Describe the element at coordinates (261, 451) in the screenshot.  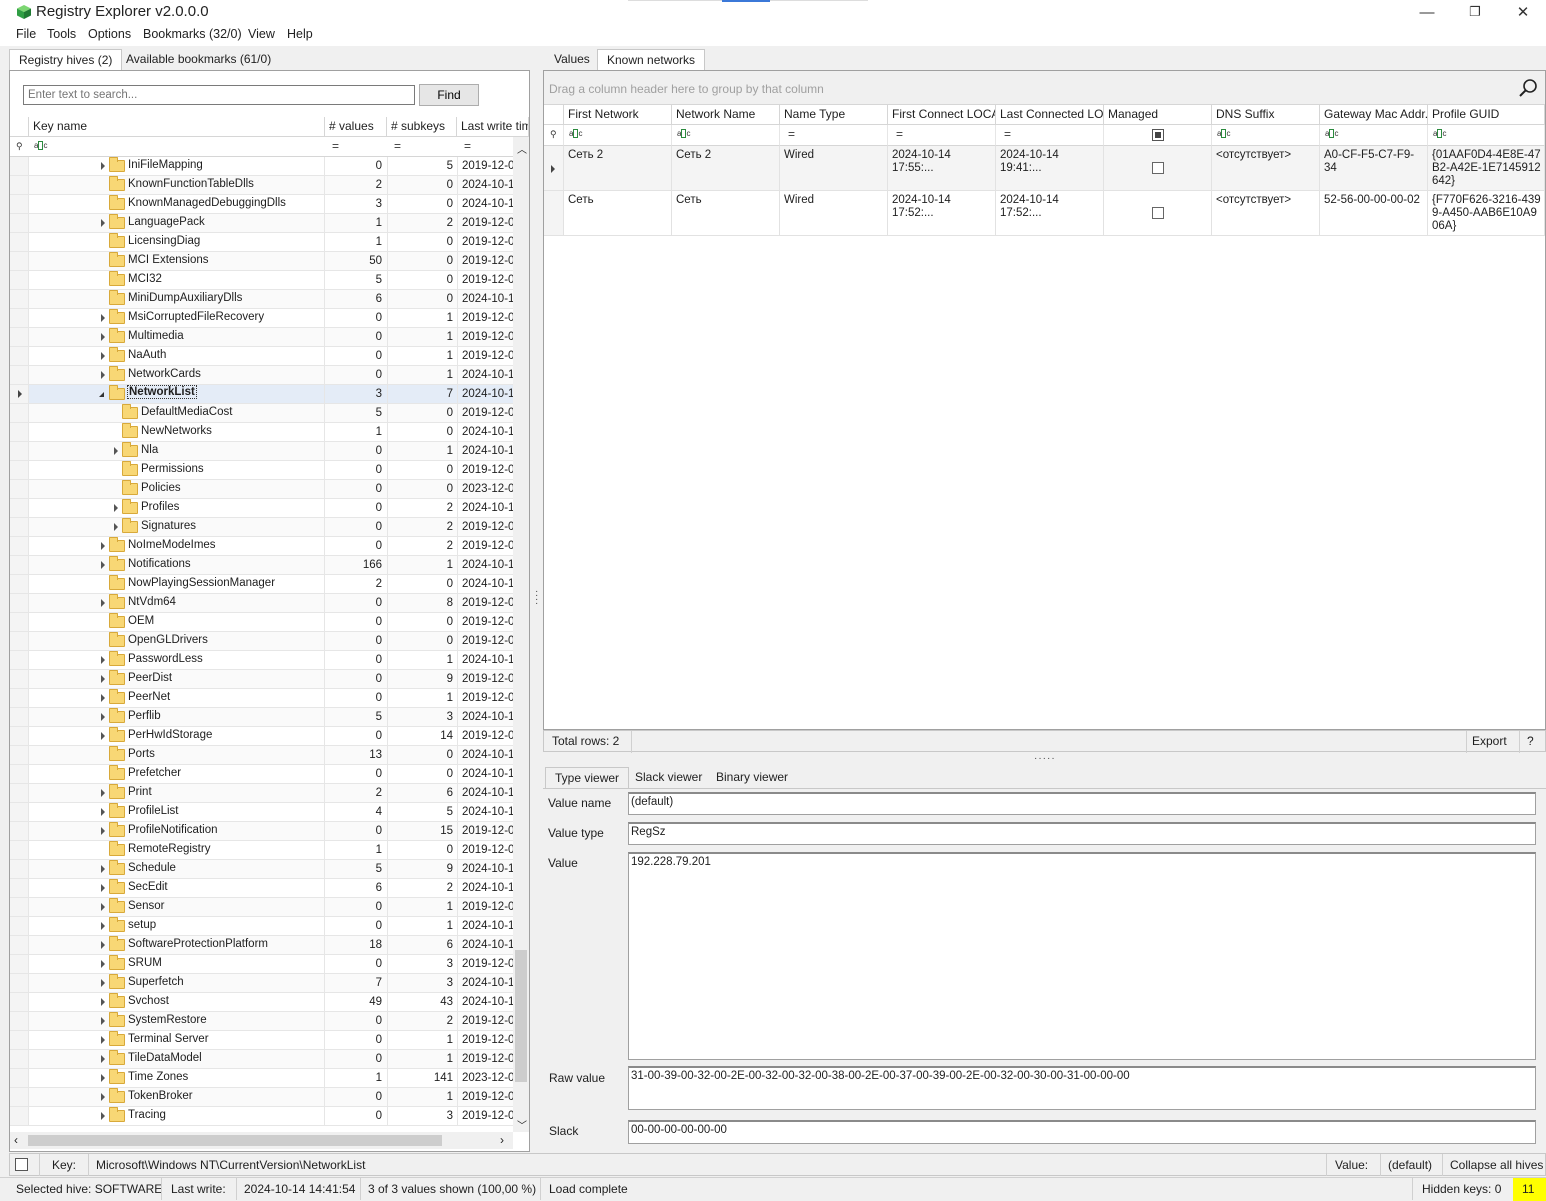
I see `tree-row: Nla 012024-10-14` at that location.